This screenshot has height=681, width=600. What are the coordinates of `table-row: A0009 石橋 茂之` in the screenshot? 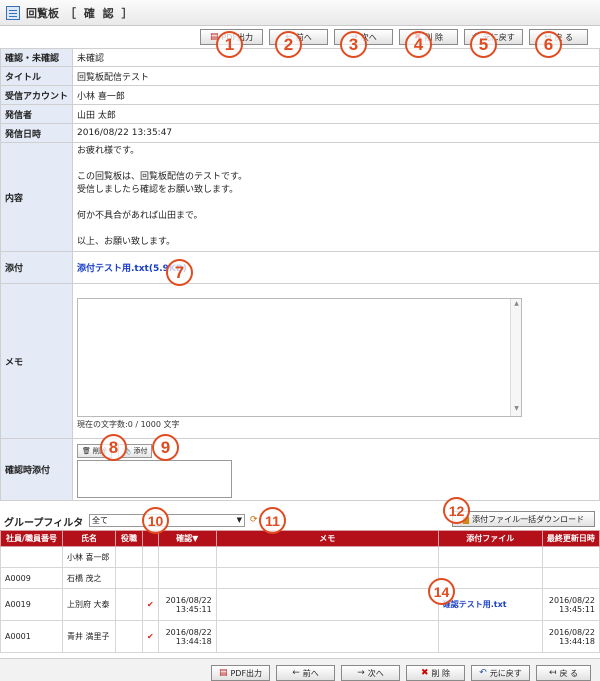 It's located at (300, 578).